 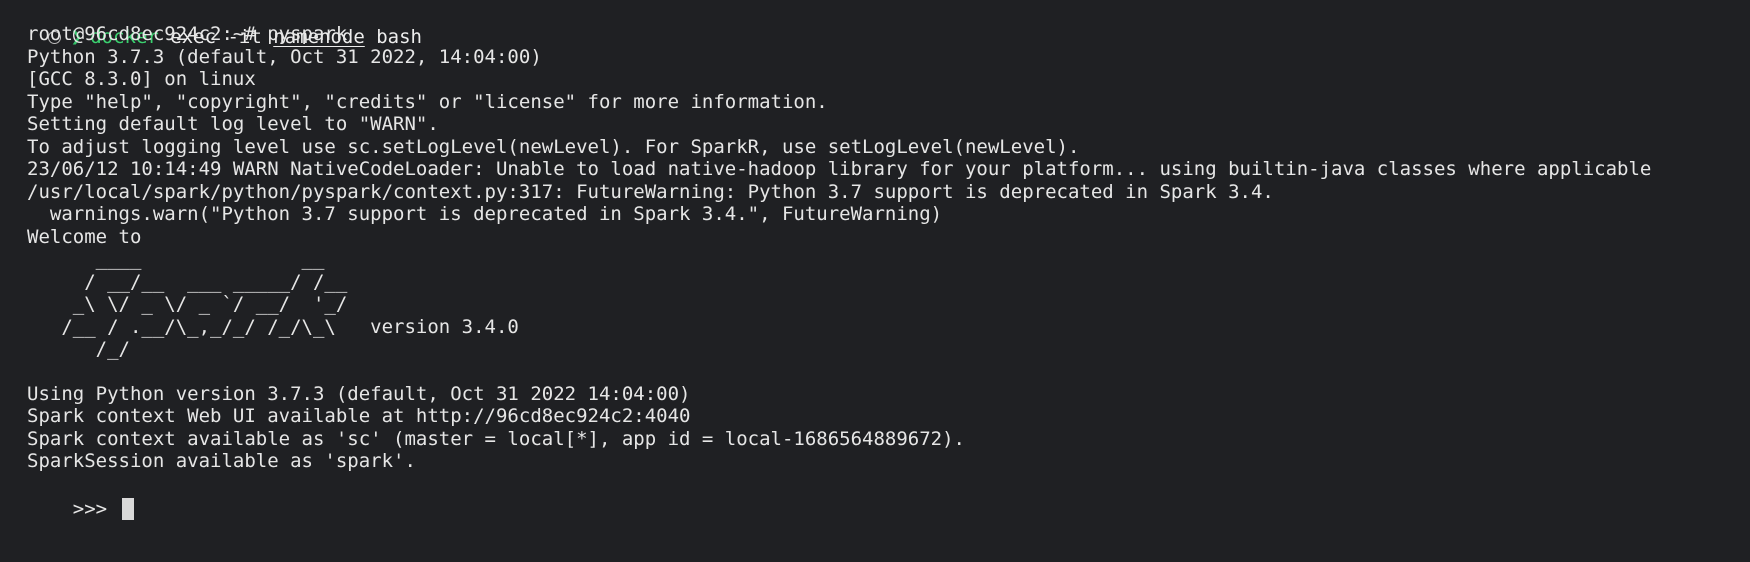 I want to click on spark-ascii-art-line: ____ __, so click(x=176, y=259).